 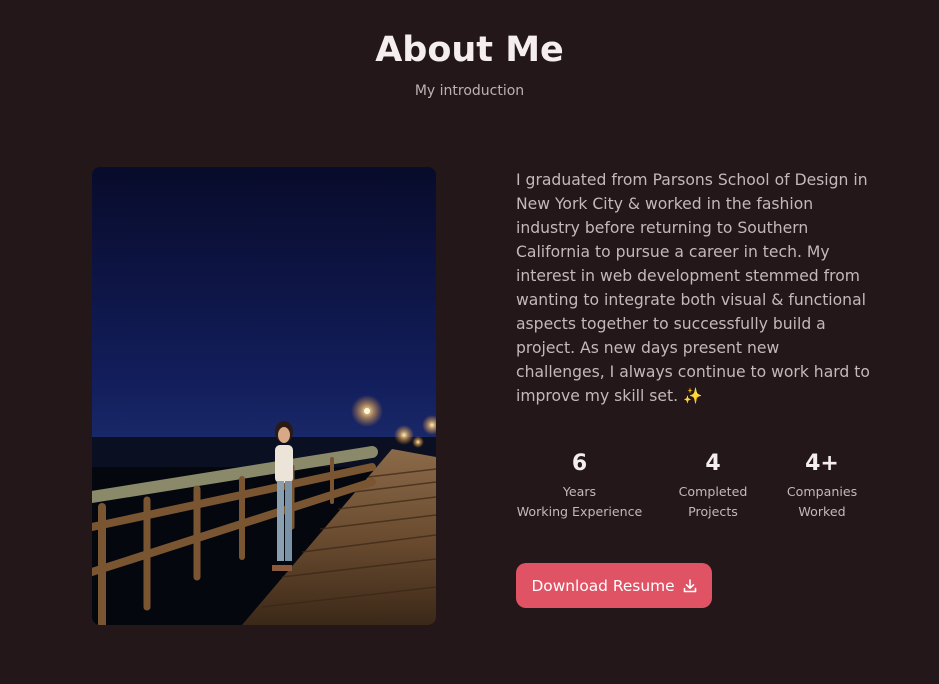 I want to click on stat-label-line: Years, so click(x=579, y=491).